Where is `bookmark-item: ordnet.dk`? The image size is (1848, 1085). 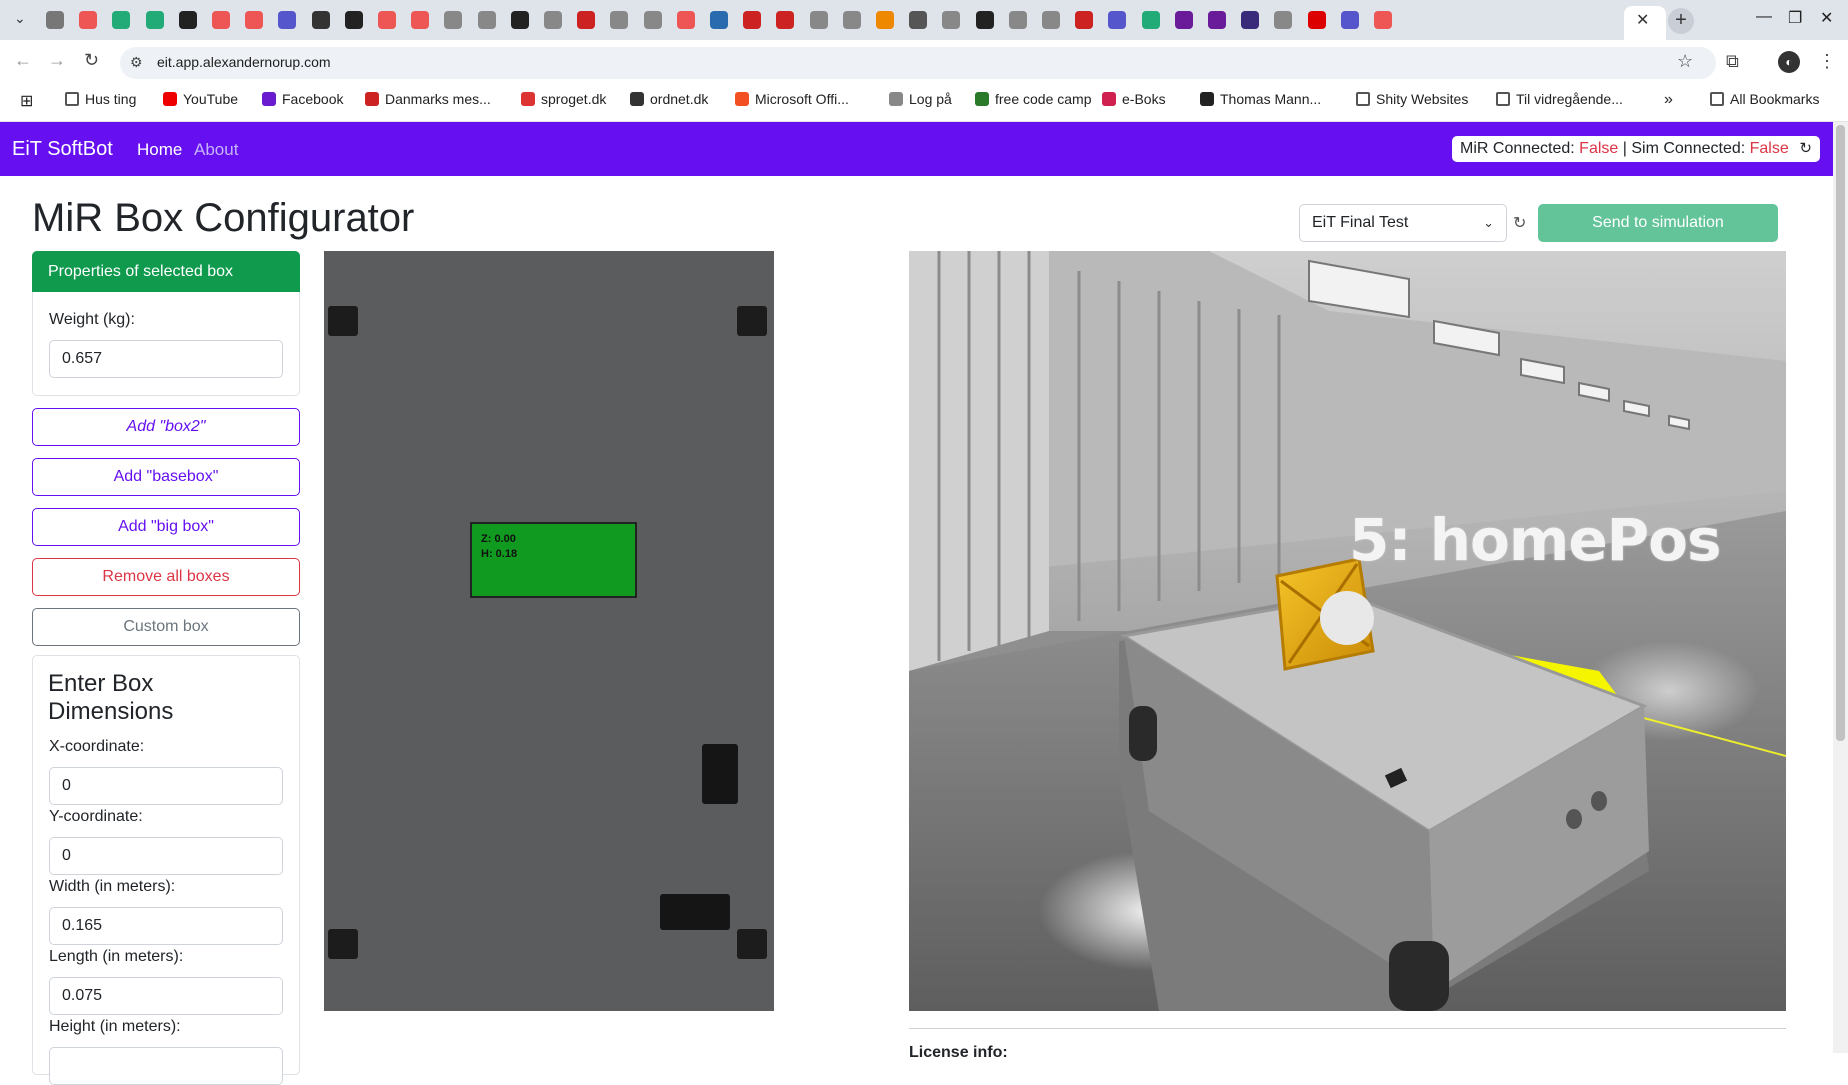 bookmark-item: ordnet.dk is located at coordinates (669, 99).